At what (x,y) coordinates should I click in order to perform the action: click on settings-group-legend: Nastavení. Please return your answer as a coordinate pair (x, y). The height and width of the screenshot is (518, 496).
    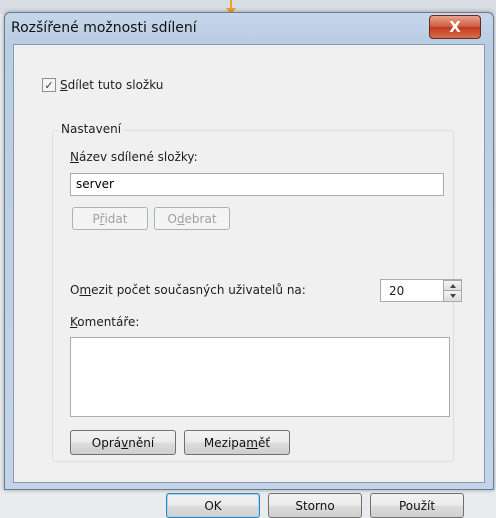
    Looking at the image, I should click on (91, 129).